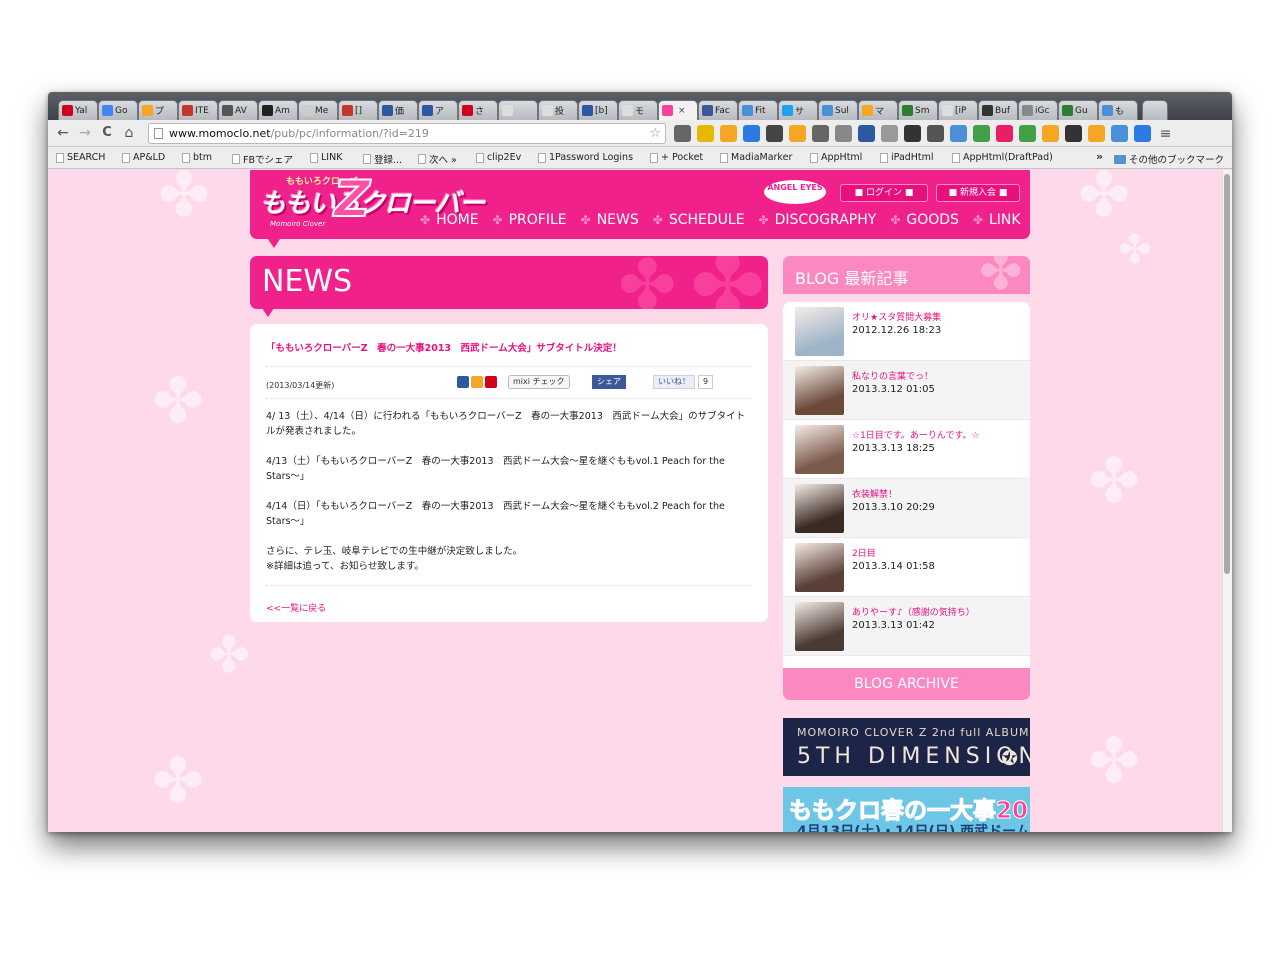 This screenshot has width=1280, height=960. I want to click on new-tab-button, so click(1155, 110).